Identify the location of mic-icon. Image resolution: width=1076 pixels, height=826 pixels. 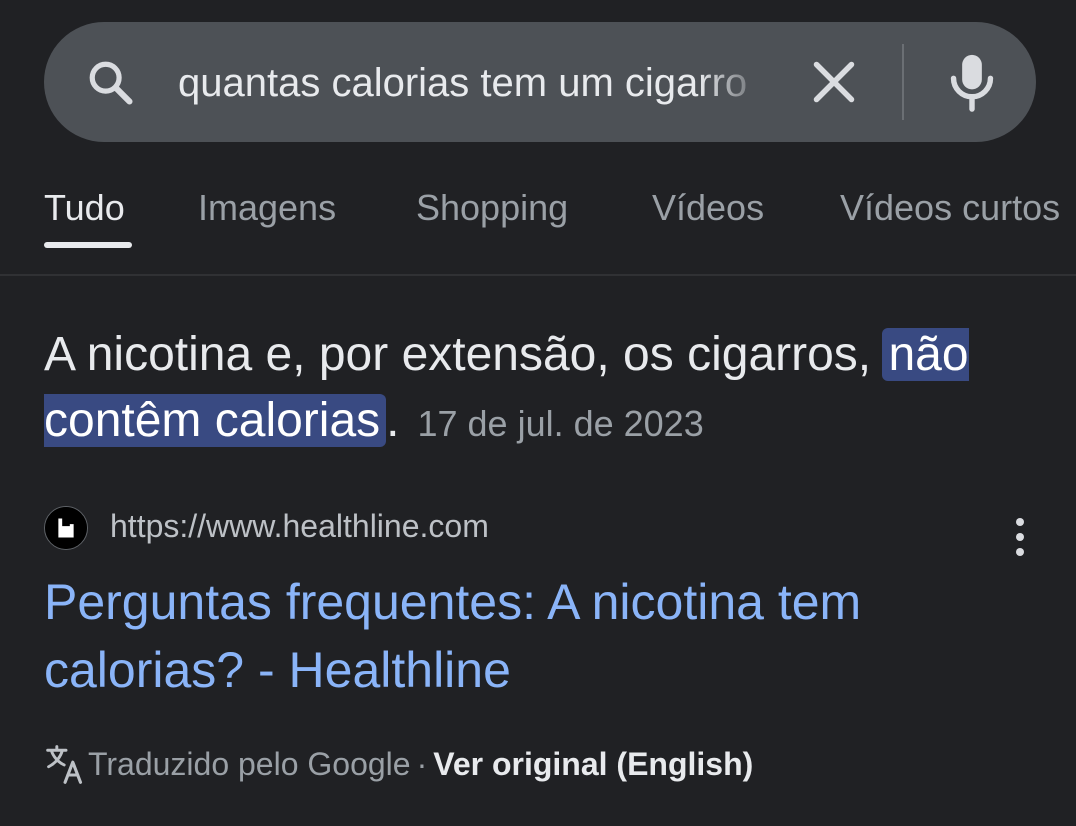
(972, 82).